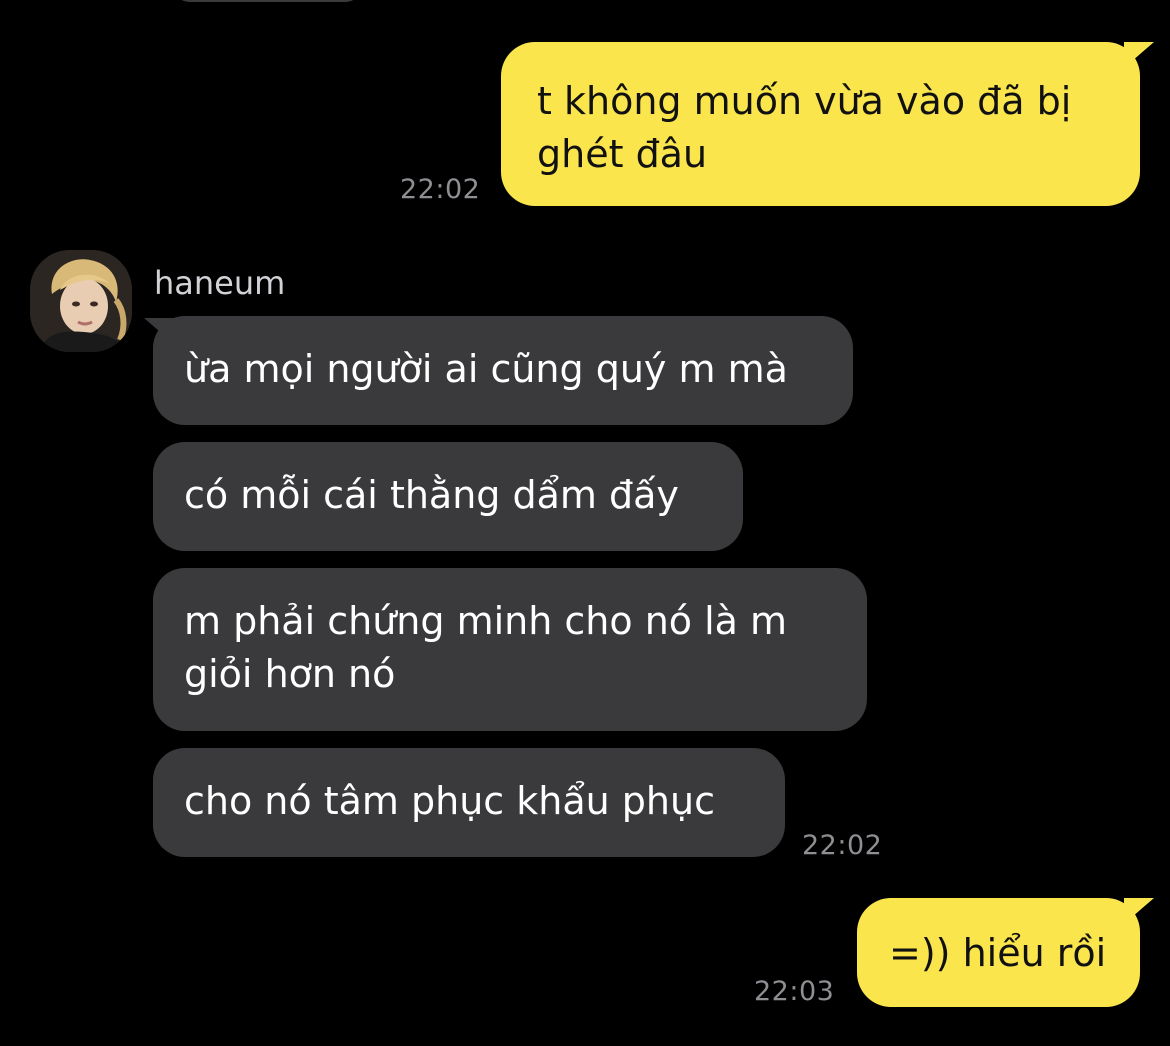  What do you see at coordinates (220, 283) in the screenshot?
I see `sender-name: haneum` at bounding box center [220, 283].